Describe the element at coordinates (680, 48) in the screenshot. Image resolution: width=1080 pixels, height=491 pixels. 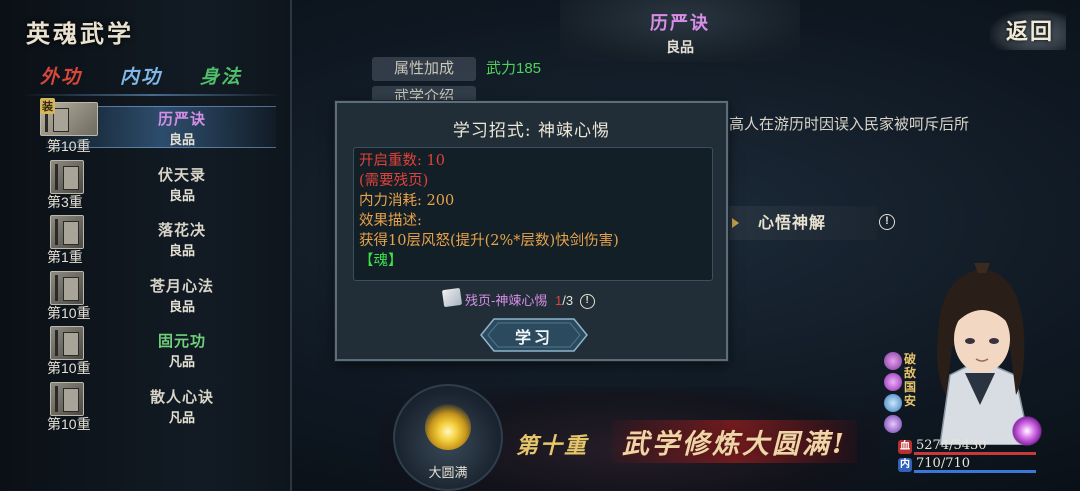
I see `page-grade: 良品` at that location.